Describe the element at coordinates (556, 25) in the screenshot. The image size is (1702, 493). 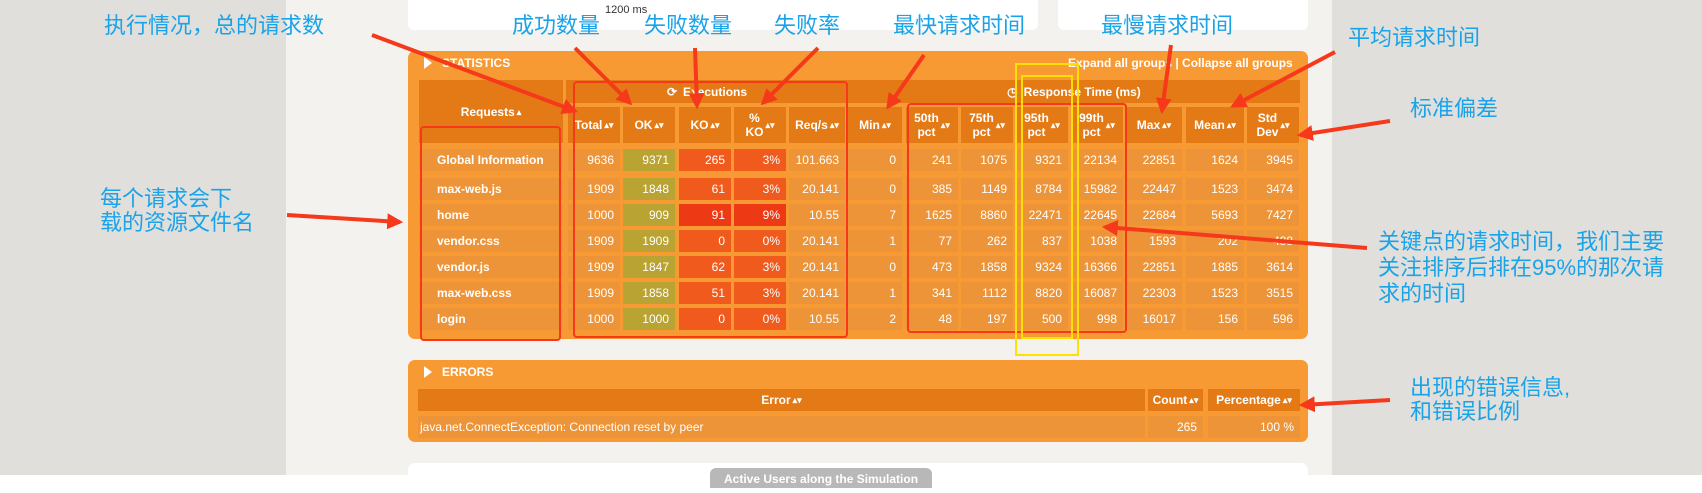
I see `annotation-ok: 成功数量` at that location.